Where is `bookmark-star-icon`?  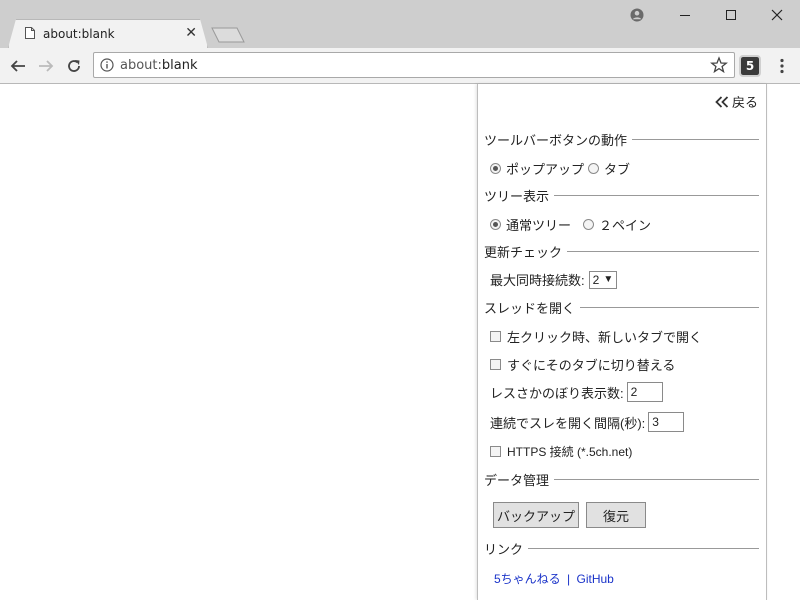 bookmark-star-icon is located at coordinates (719, 65).